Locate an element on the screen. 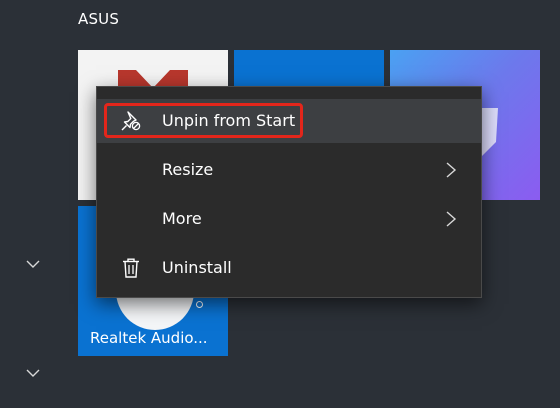  menu-item-resize: Resize is located at coordinates (289, 170).